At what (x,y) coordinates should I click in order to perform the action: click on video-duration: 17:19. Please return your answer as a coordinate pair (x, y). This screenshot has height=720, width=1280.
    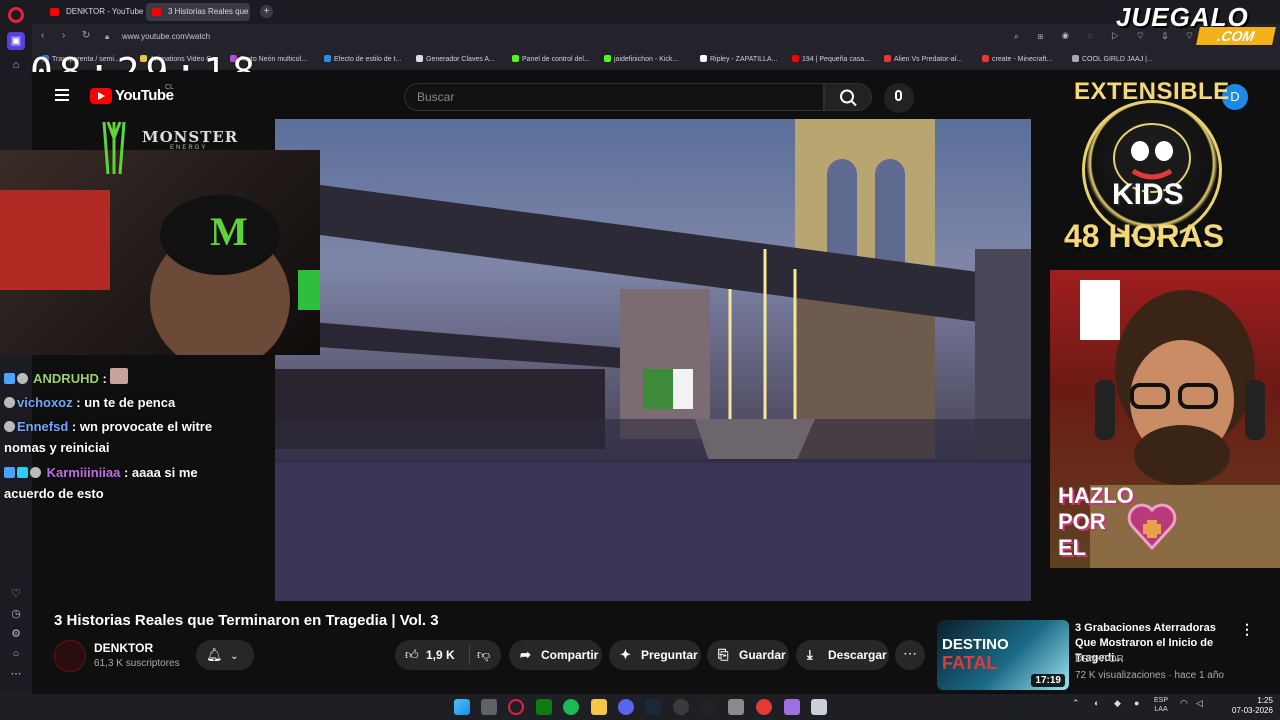
    Looking at the image, I should click on (1048, 680).